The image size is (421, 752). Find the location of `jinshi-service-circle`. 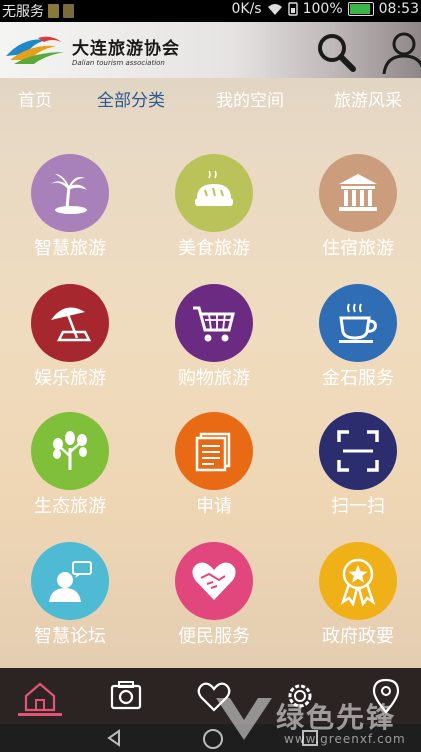

jinshi-service-circle is located at coordinates (358, 323).